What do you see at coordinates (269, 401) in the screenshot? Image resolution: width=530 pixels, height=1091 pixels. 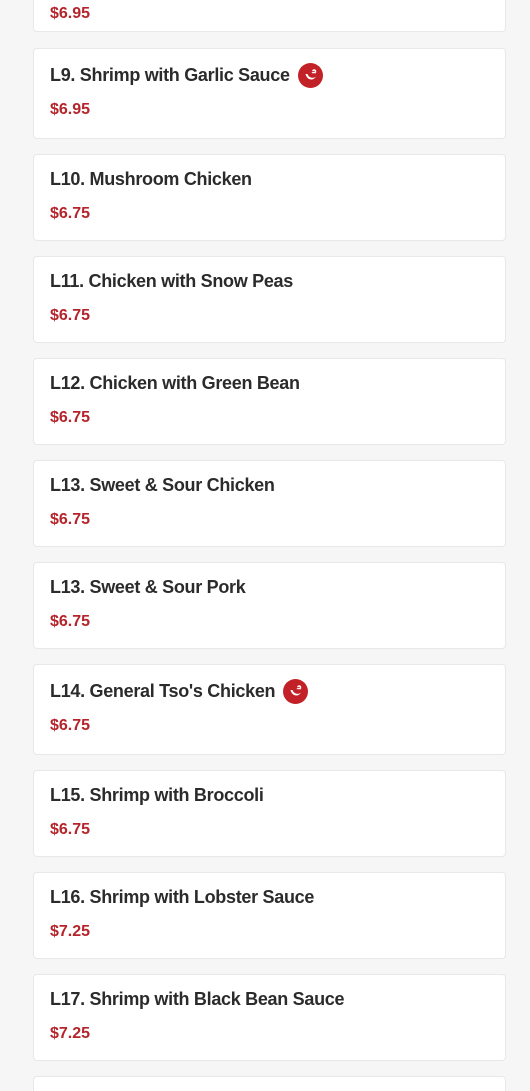 I see `menu-item-card: L12. Chicken with Green Bean $6.75` at bounding box center [269, 401].